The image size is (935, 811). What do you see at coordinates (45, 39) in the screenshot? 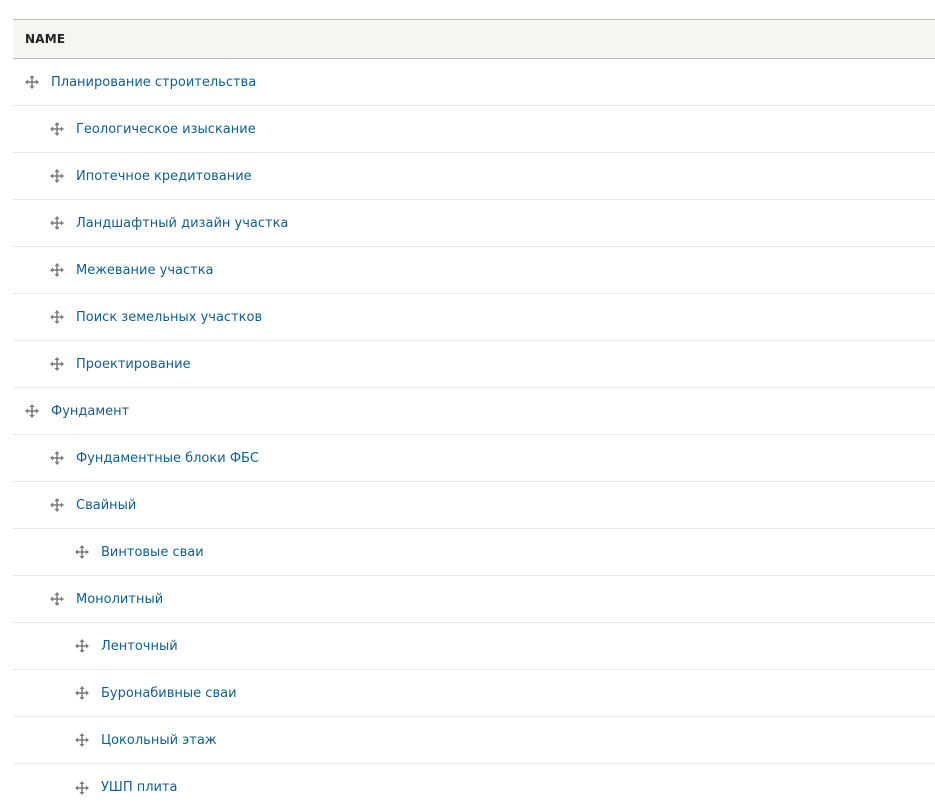
I see `column-header-name: NAME` at bounding box center [45, 39].